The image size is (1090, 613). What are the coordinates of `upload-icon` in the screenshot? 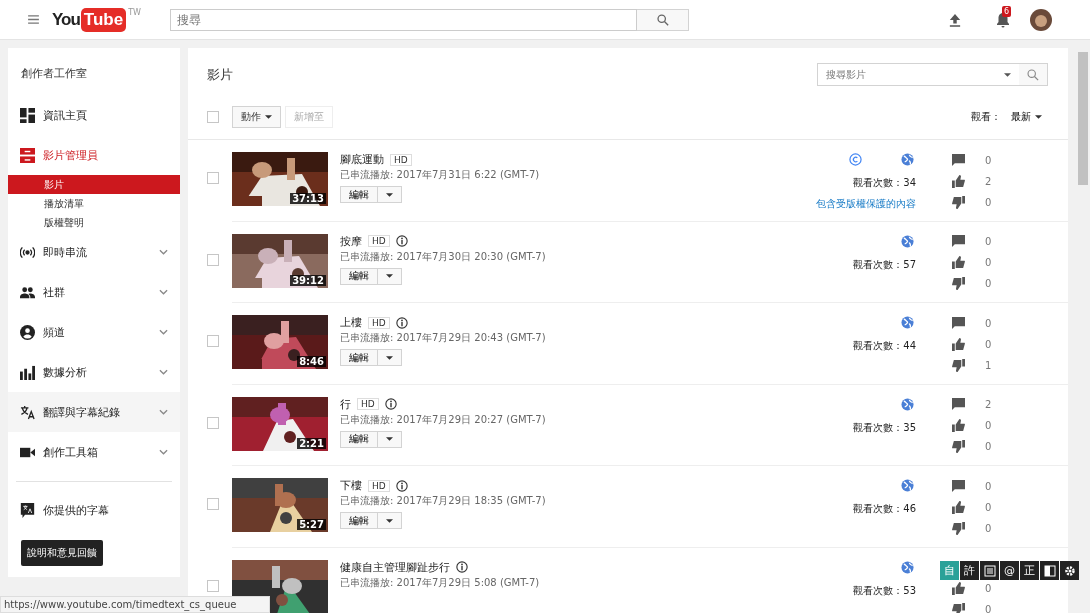 It's located at (955, 19).